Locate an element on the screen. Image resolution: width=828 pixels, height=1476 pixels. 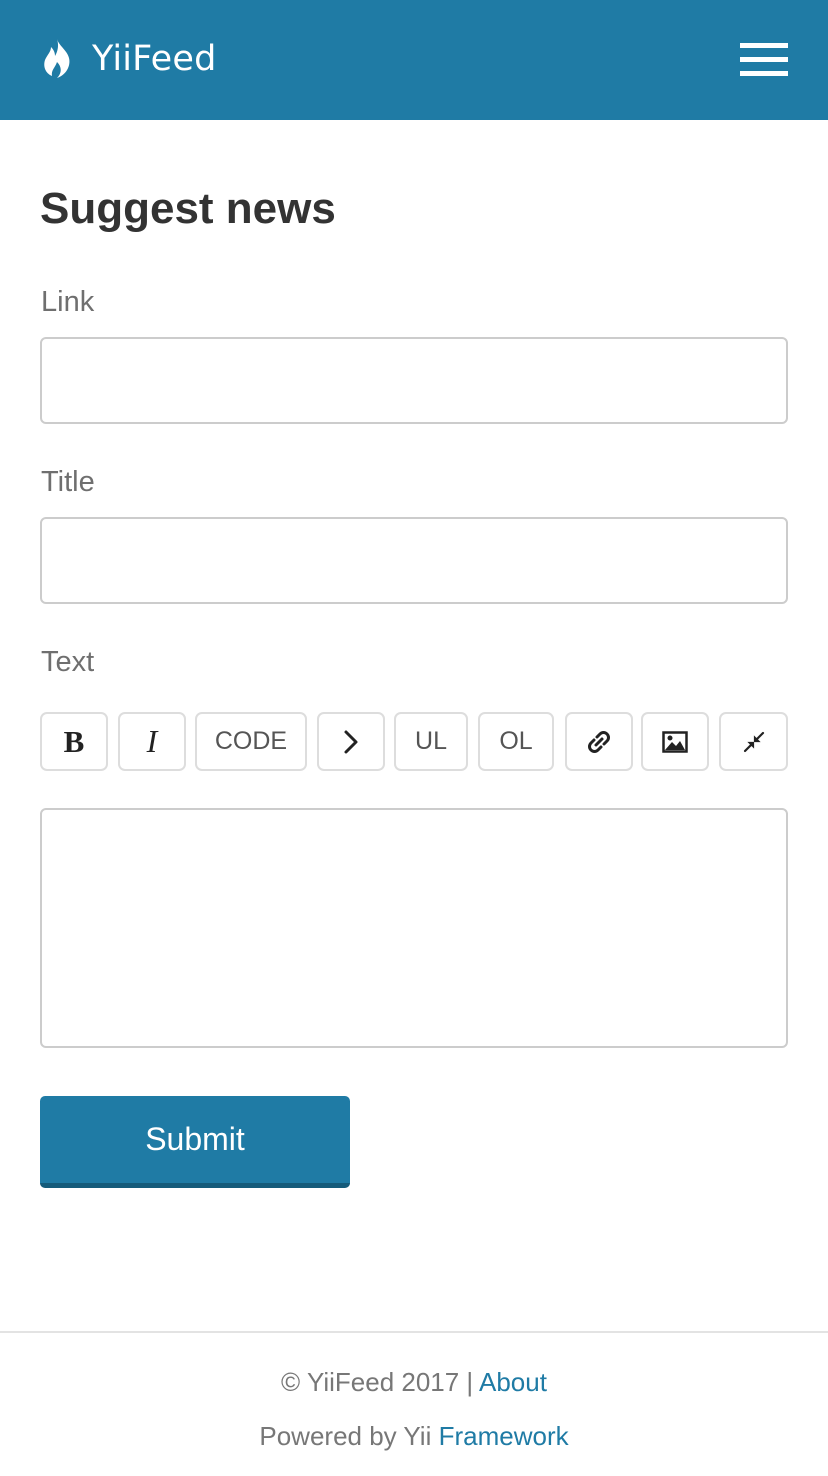
link-icon is located at coordinates (599, 741).